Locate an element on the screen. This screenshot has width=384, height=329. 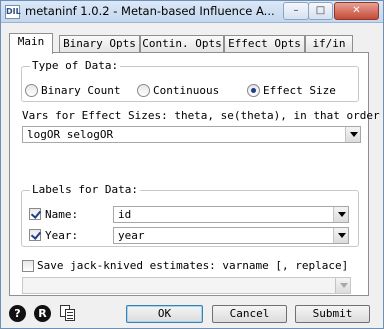
year-combobox: year is located at coordinates (231, 235).